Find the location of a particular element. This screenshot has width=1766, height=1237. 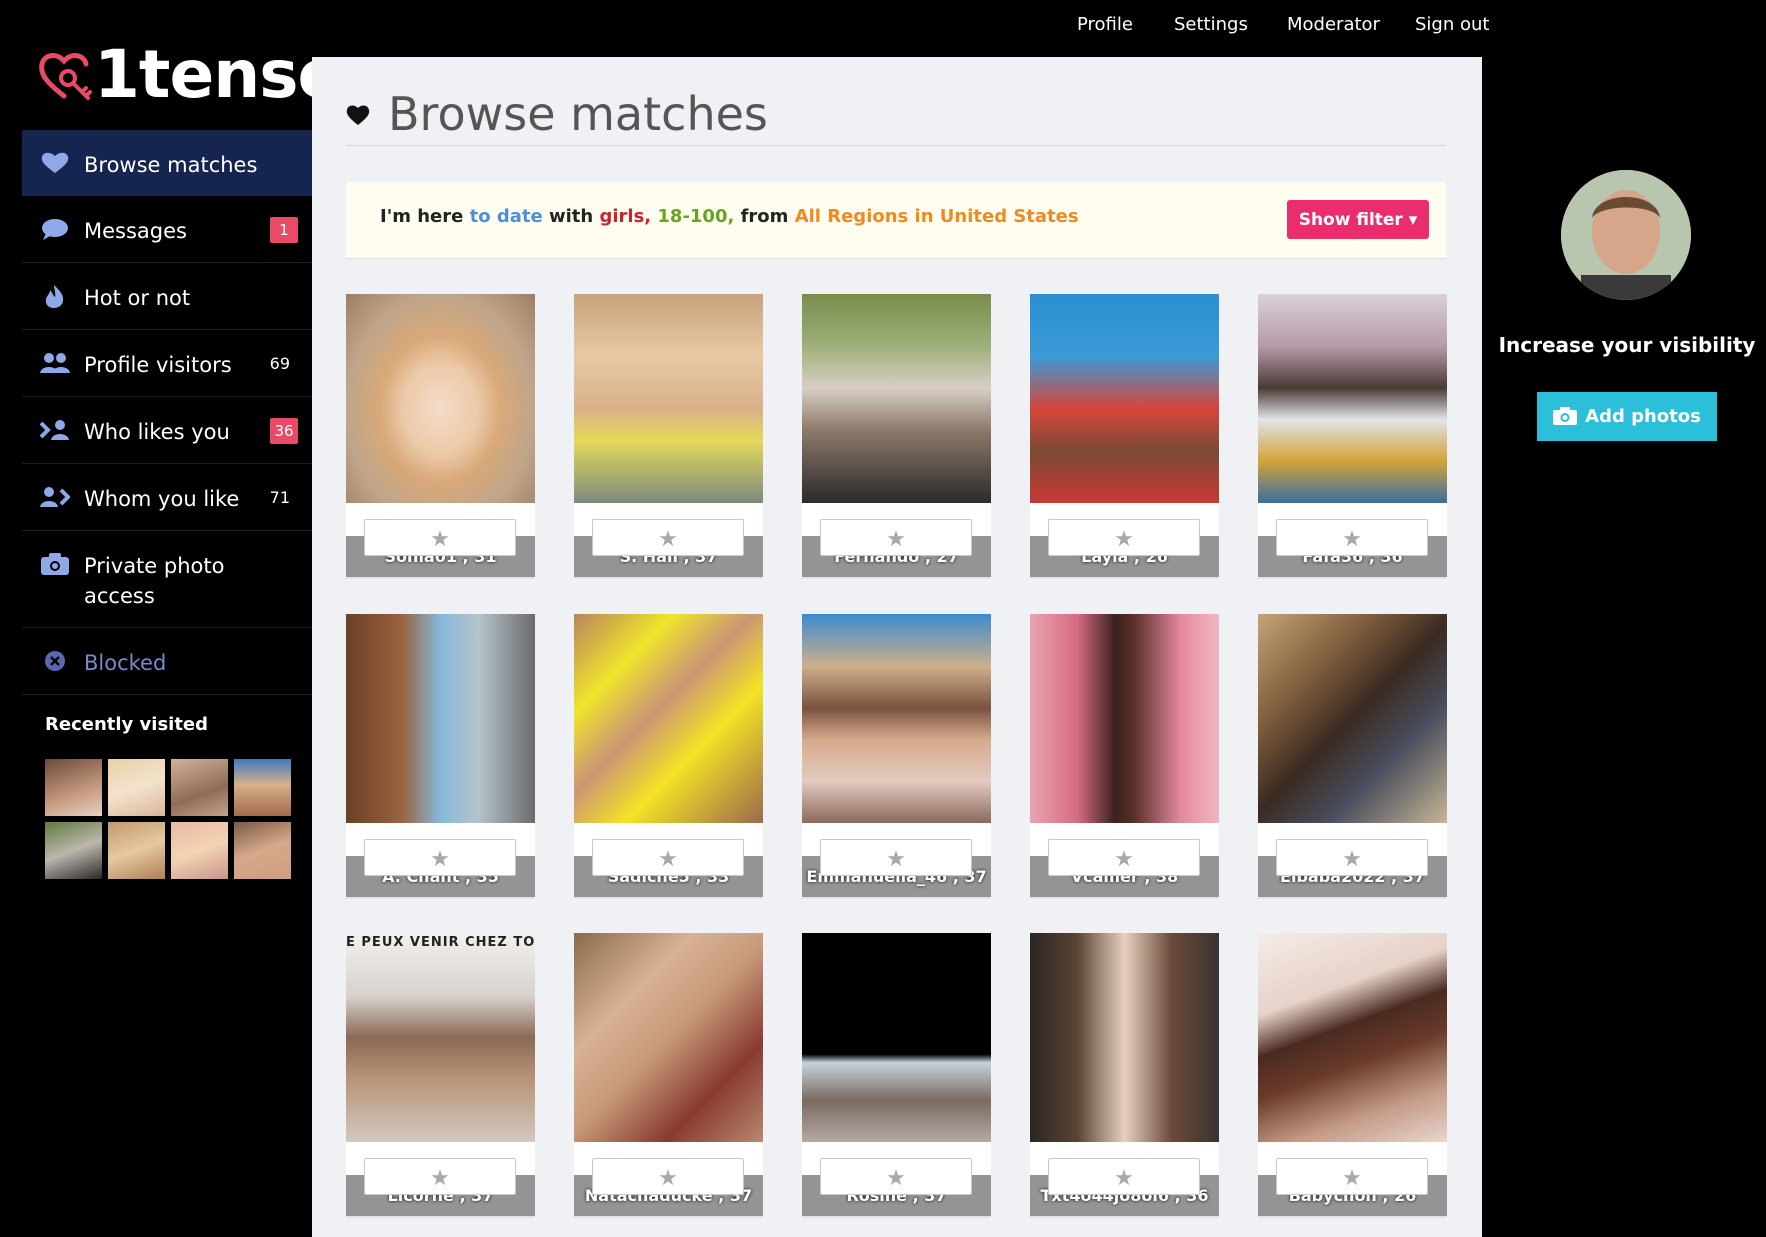

avatar-face-image is located at coordinates (1626, 235).